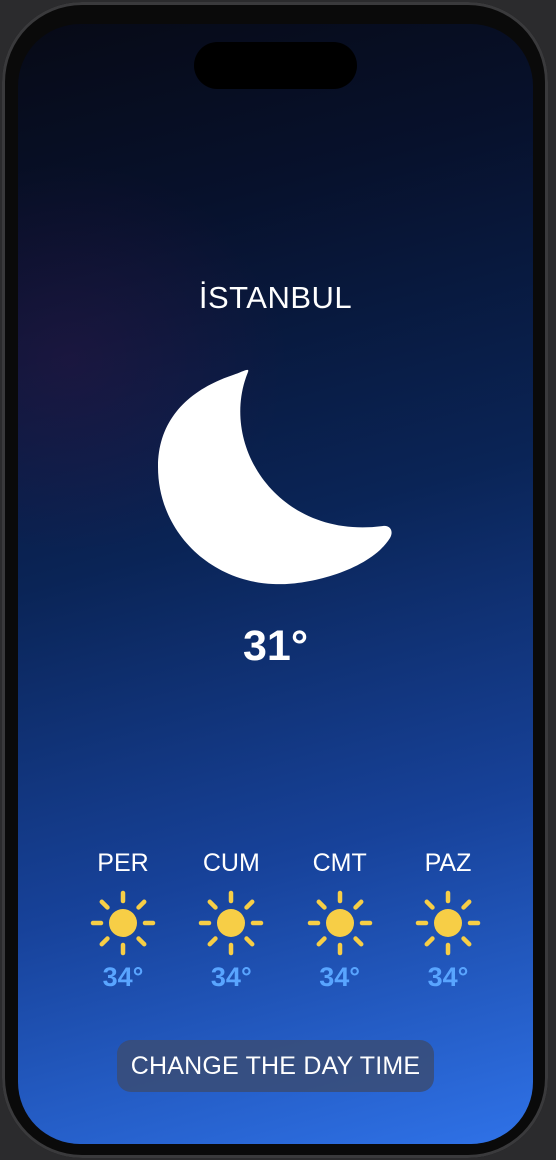  What do you see at coordinates (275, 646) in the screenshot?
I see `current-temperature: 31°` at bounding box center [275, 646].